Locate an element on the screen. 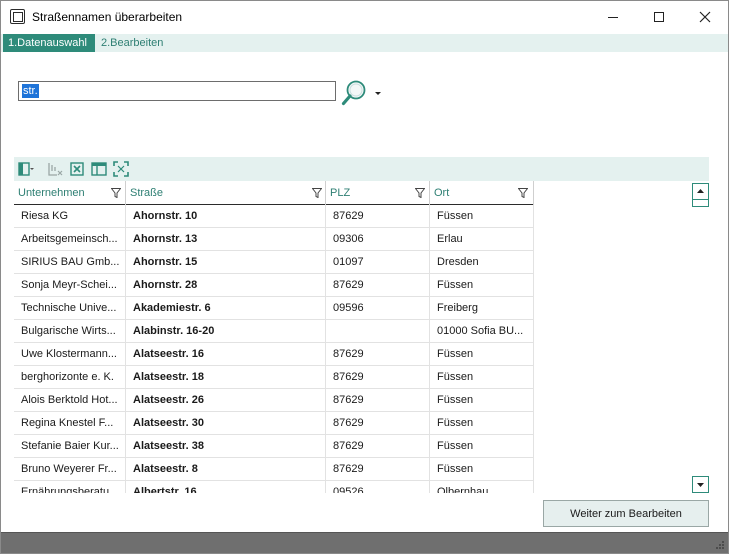  fit-columns-icon is located at coordinates (121, 169).